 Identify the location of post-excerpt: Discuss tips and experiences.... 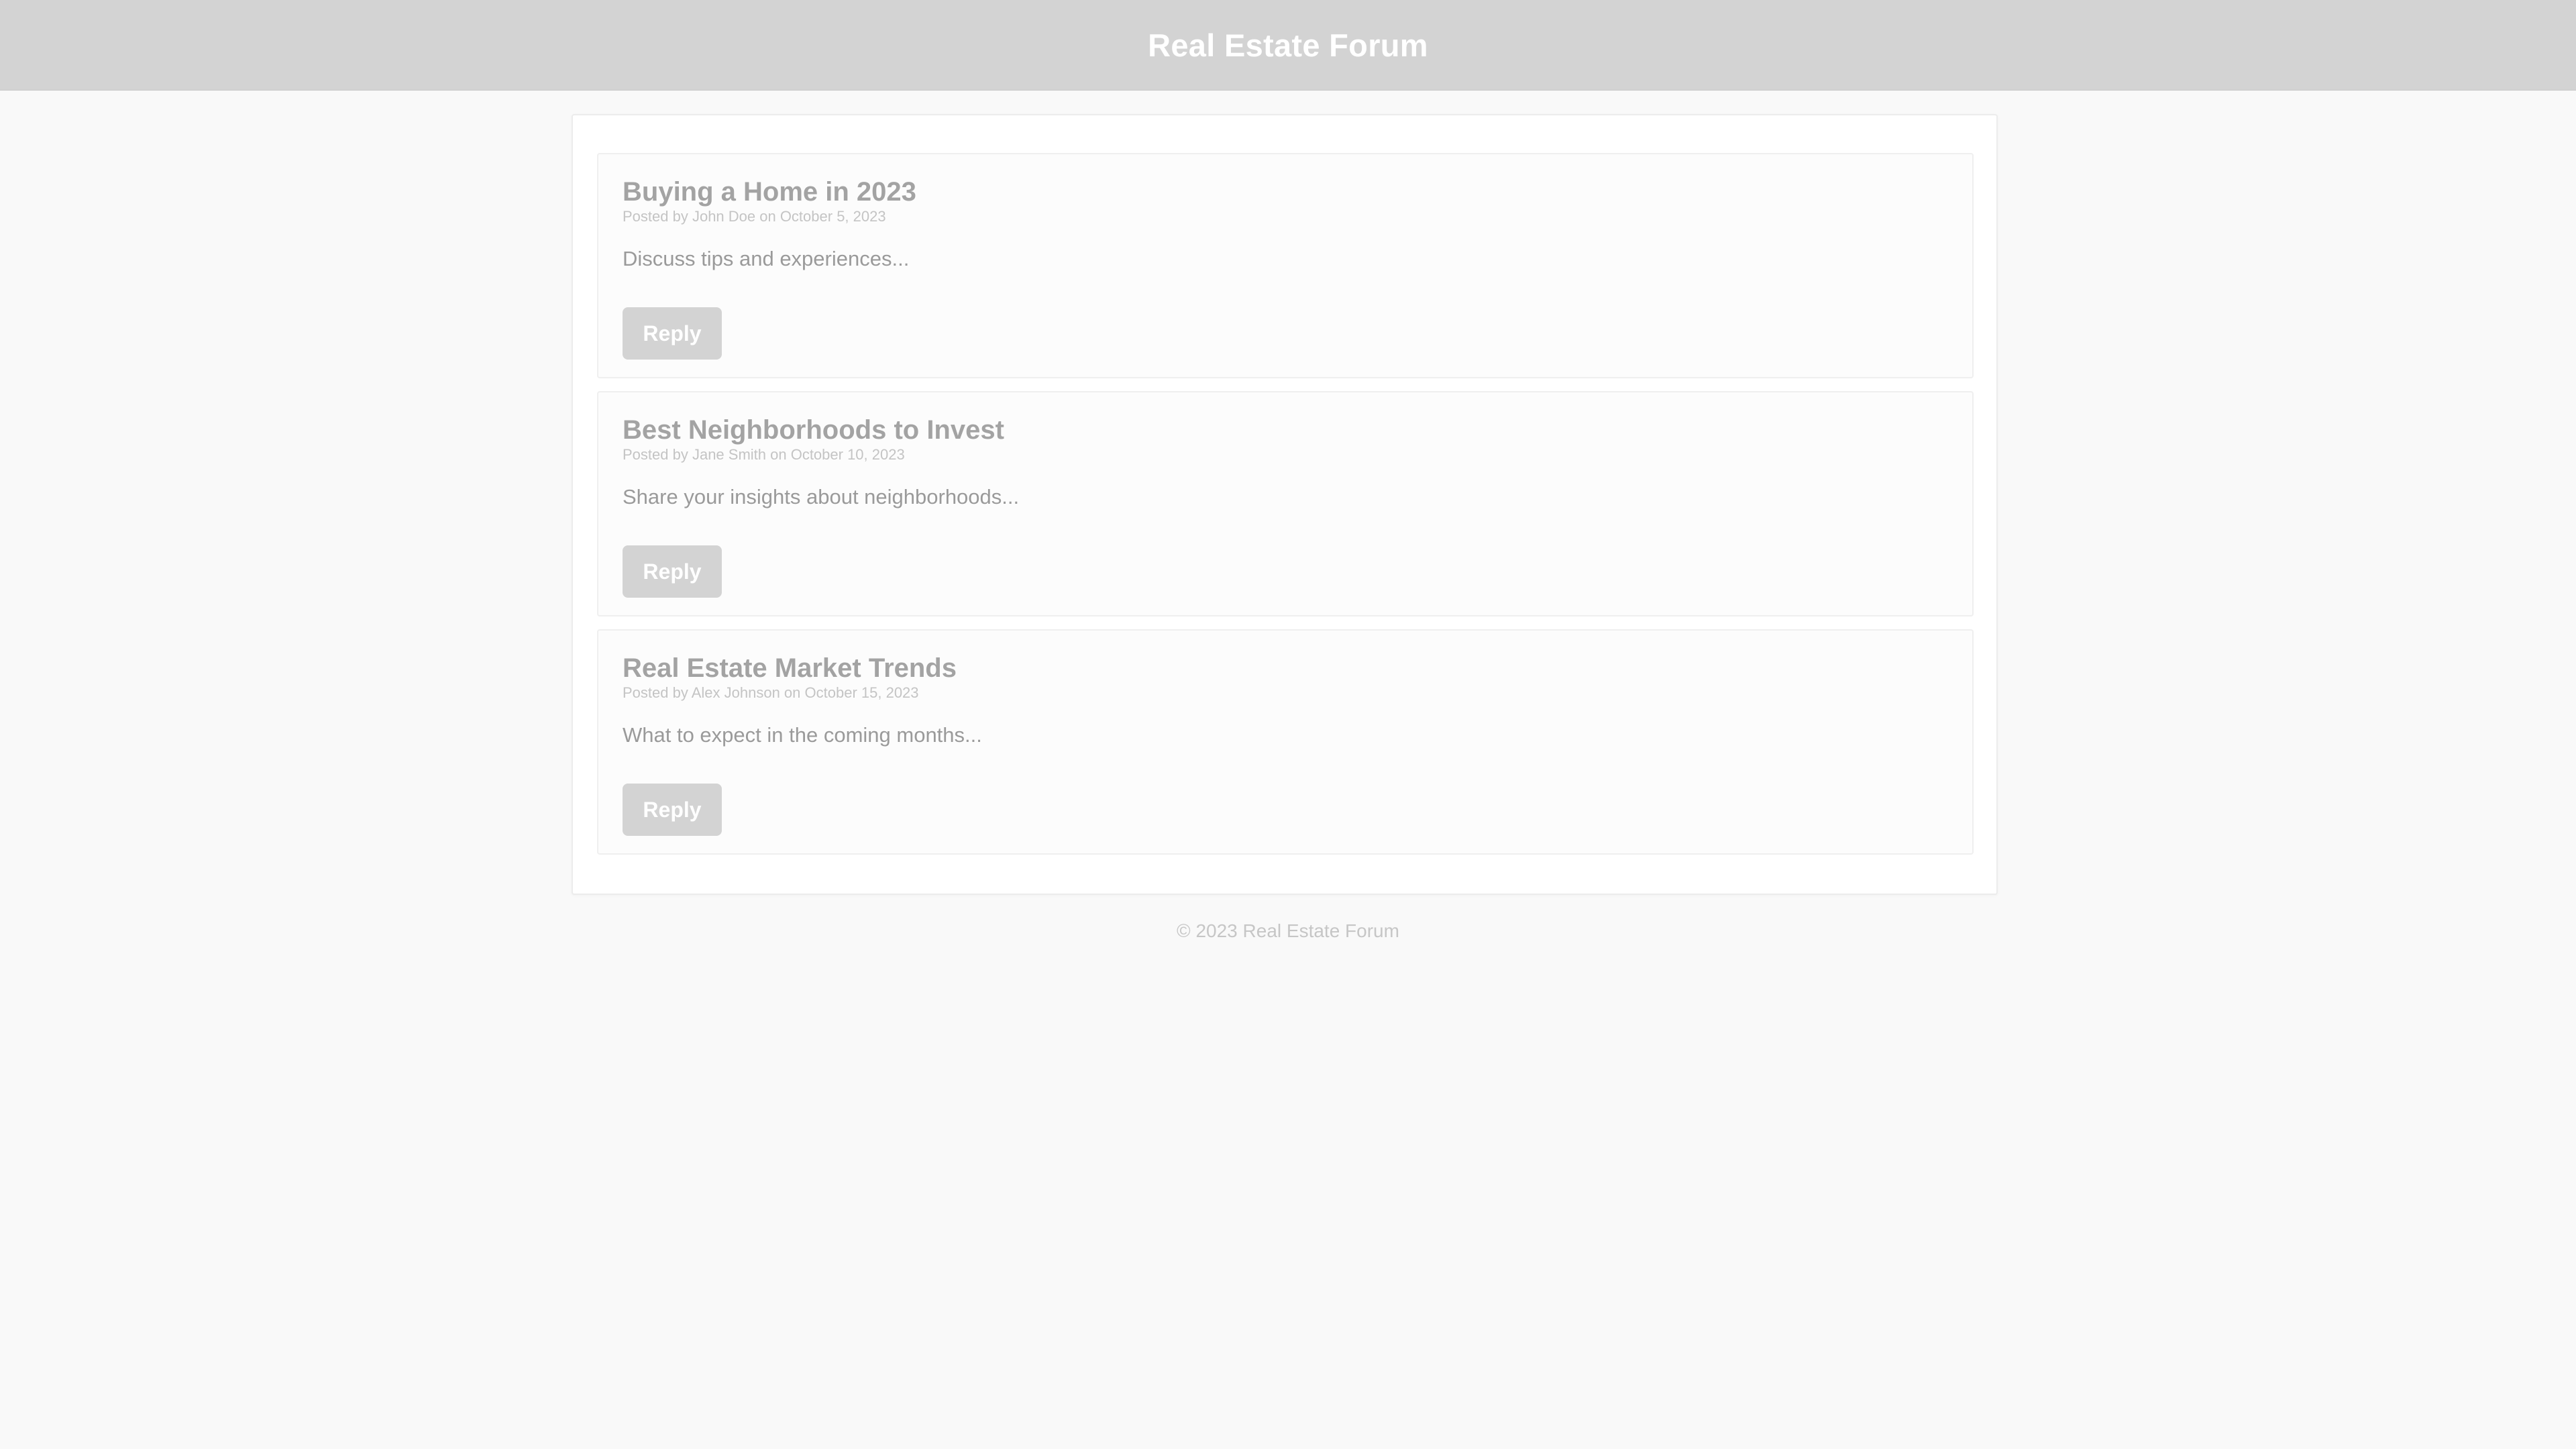
(766, 258).